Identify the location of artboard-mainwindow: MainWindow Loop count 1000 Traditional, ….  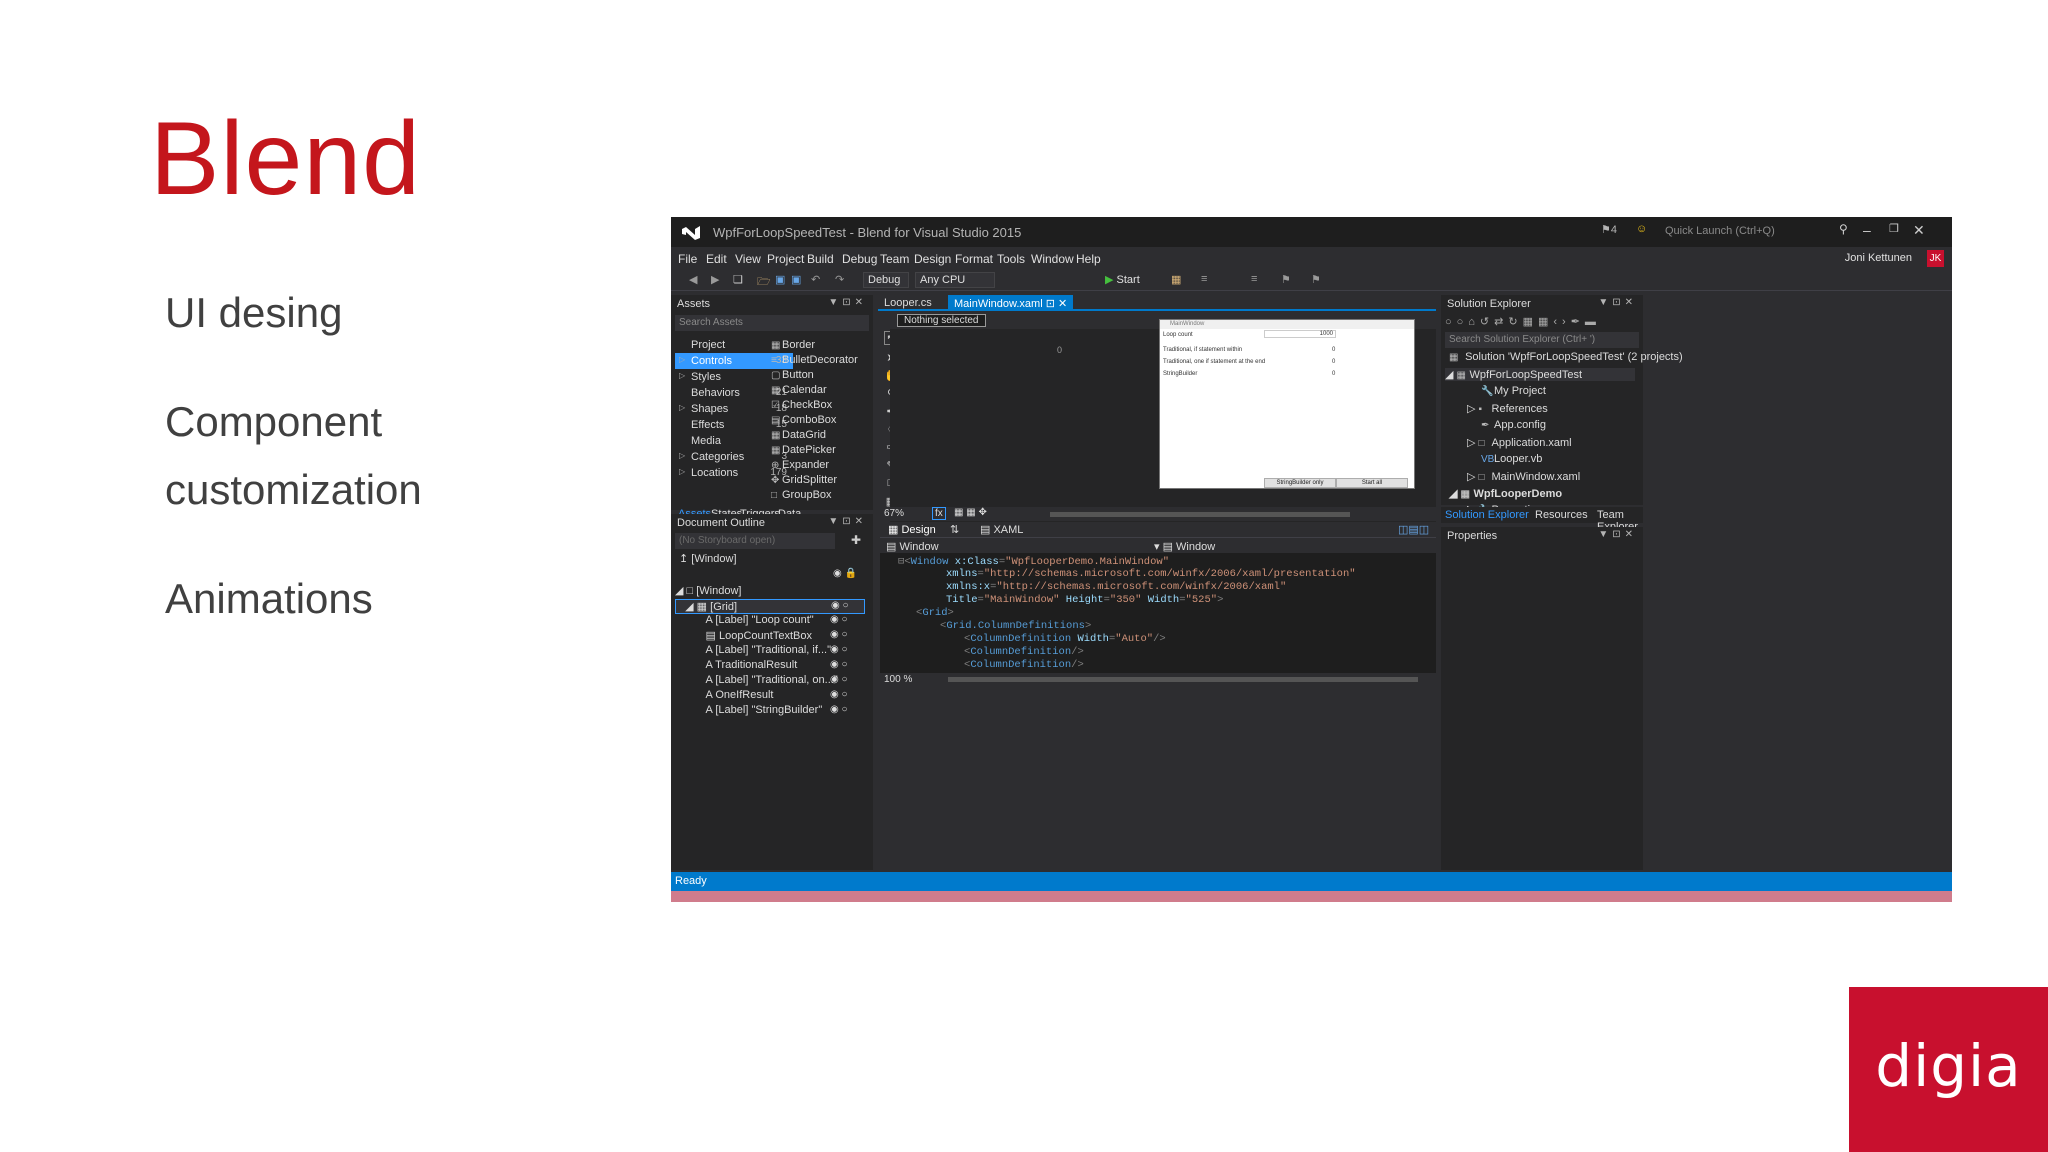
(1287, 404).